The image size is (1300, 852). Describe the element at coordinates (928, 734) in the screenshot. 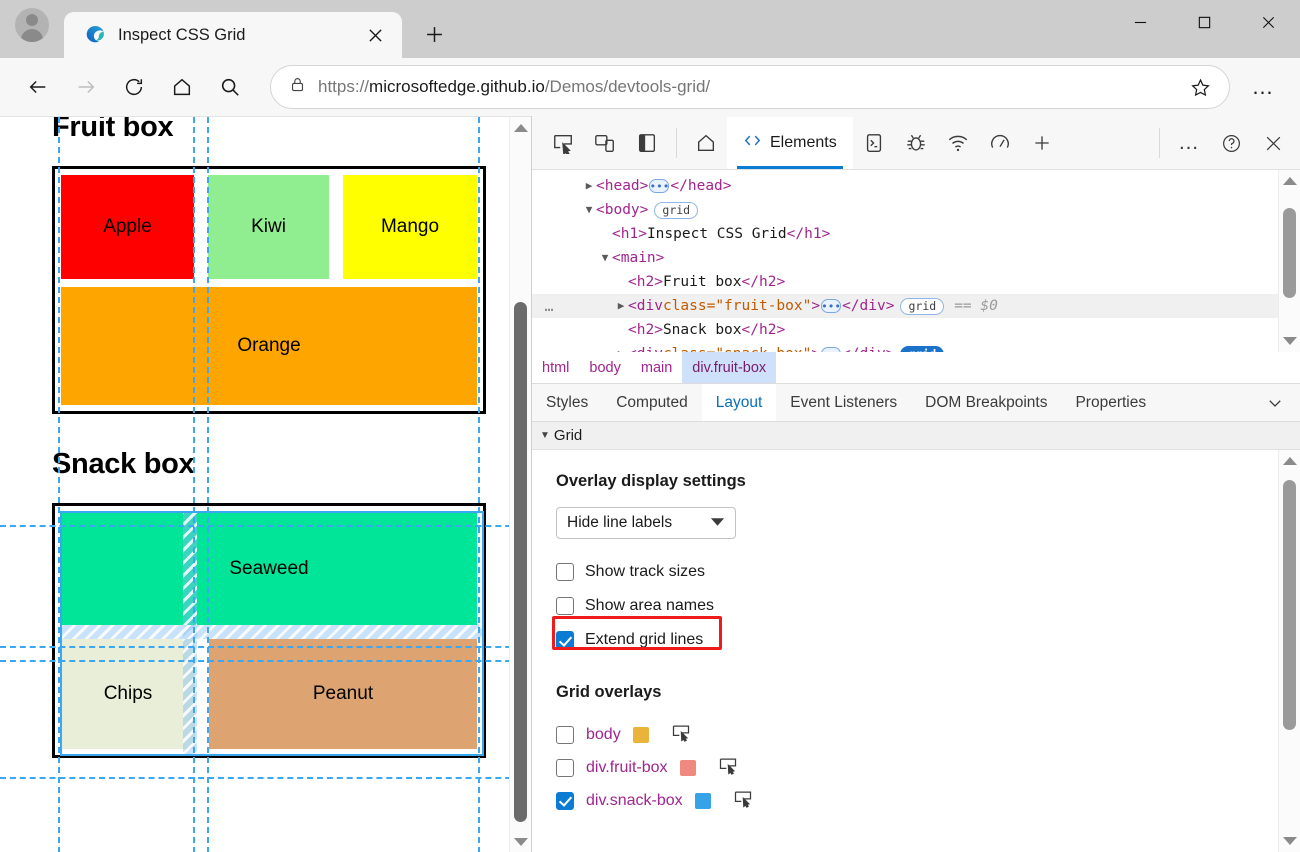

I see `grid-overlay-row-body: body` at that location.